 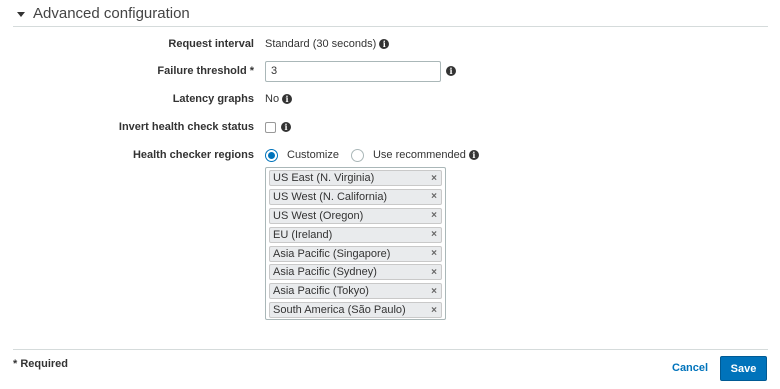 I want to click on region-chip-label: Asia Pacific (Sydney), so click(x=325, y=272).